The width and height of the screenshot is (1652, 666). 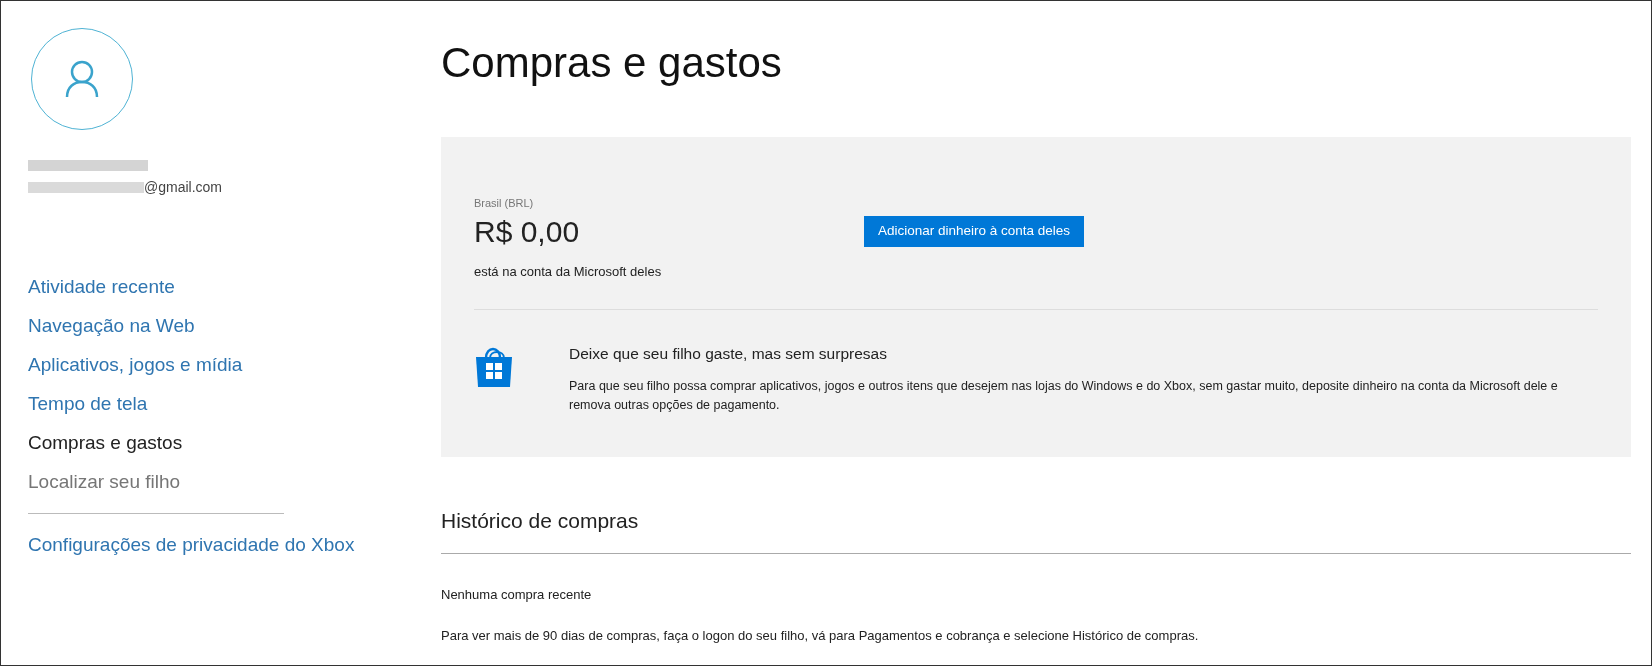 What do you see at coordinates (504, 203) in the screenshot?
I see `currency-label: Brasil (BRL)` at bounding box center [504, 203].